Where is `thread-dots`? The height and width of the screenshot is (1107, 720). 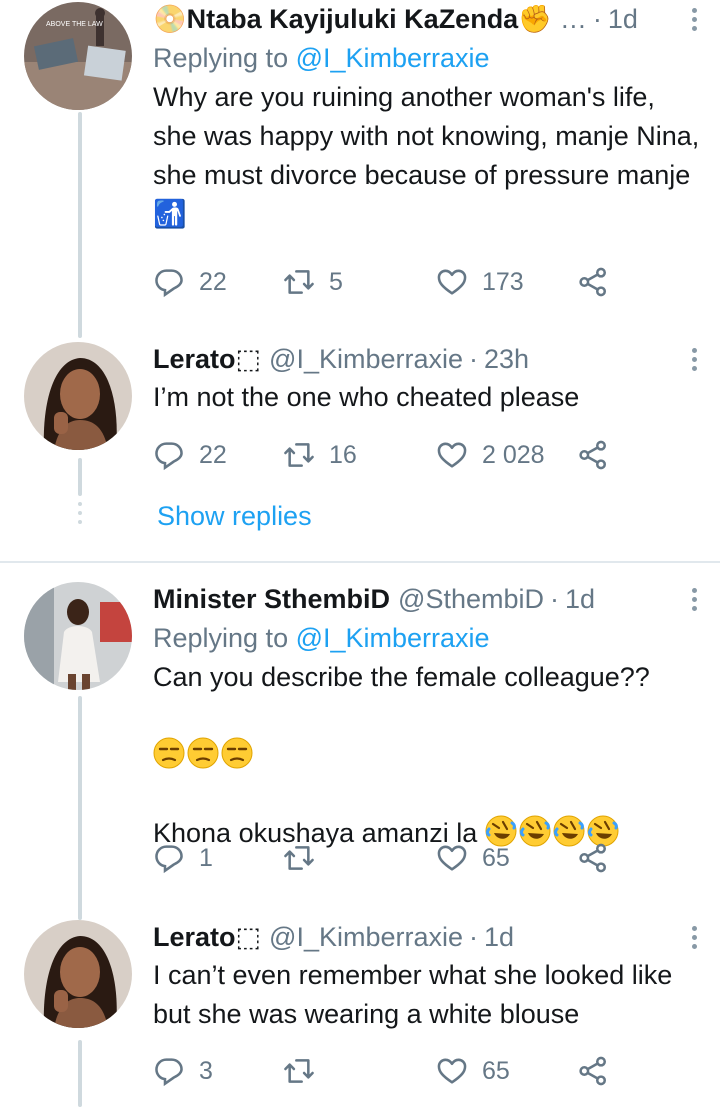 thread-dots is located at coordinates (80, 515).